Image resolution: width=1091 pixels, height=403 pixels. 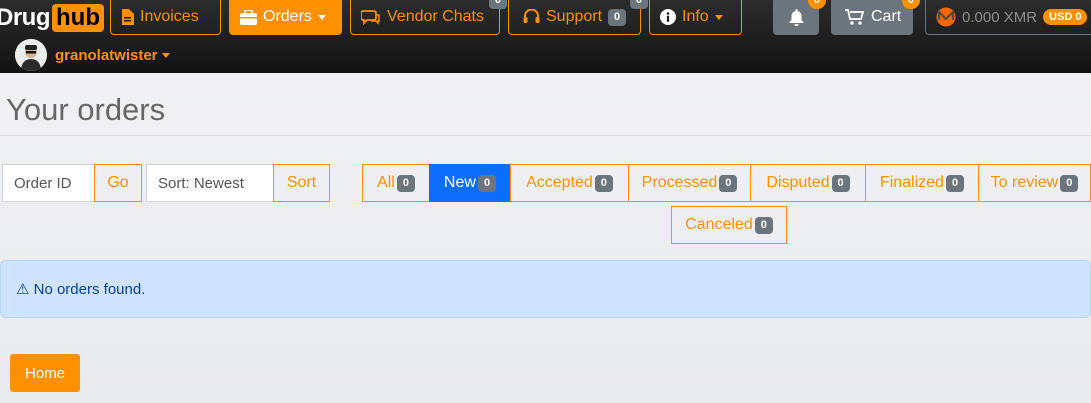 What do you see at coordinates (855, 16) in the screenshot?
I see `cart-icon` at bounding box center [855, 16].